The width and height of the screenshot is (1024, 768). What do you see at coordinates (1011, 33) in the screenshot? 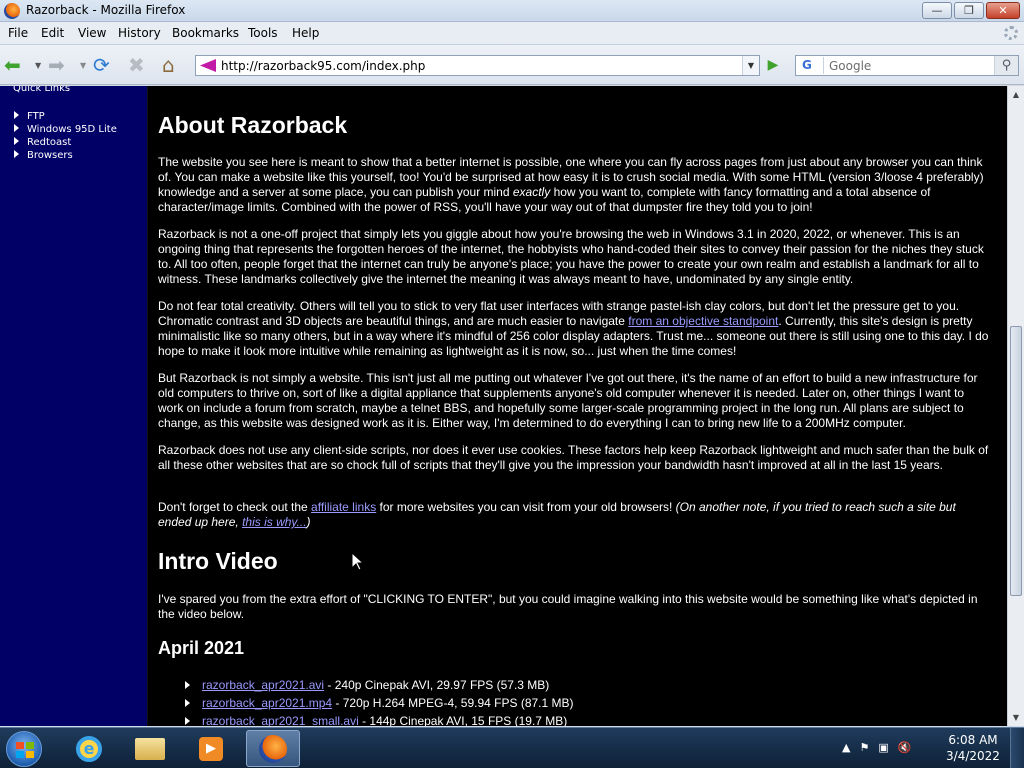
I see `throbber-icon` at bounding box center [1011, 33].